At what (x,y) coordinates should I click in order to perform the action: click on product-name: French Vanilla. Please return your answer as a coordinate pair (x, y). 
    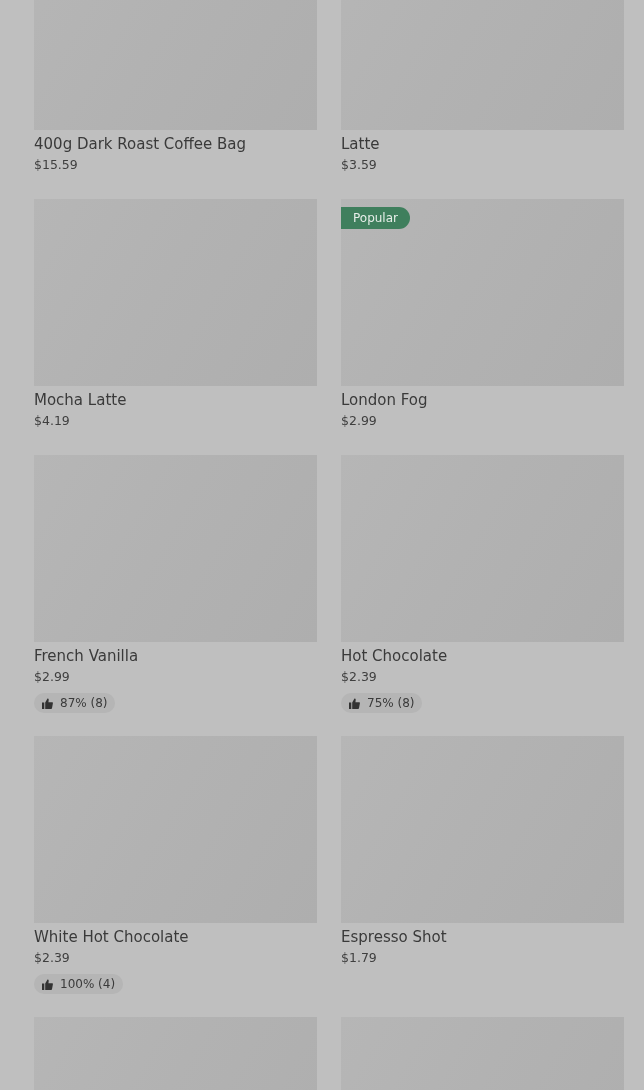
    Looking at the image, I should click on (175, 656).